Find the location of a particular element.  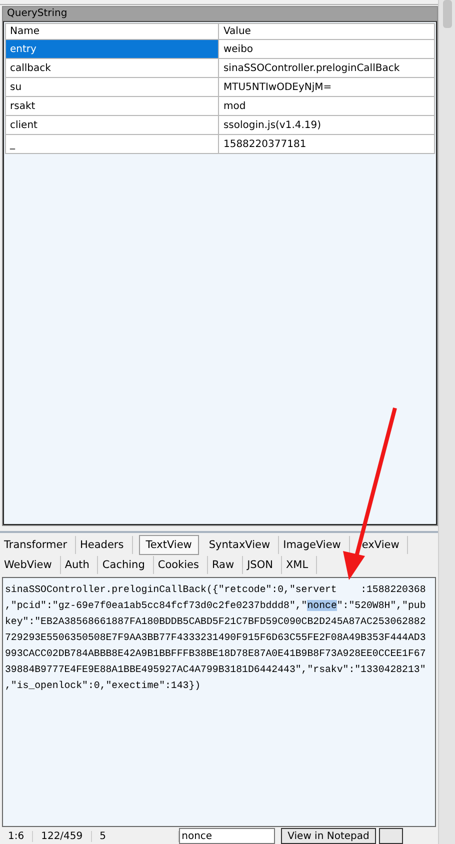

scrollbar-thumb is located at coordinates (447, 14).